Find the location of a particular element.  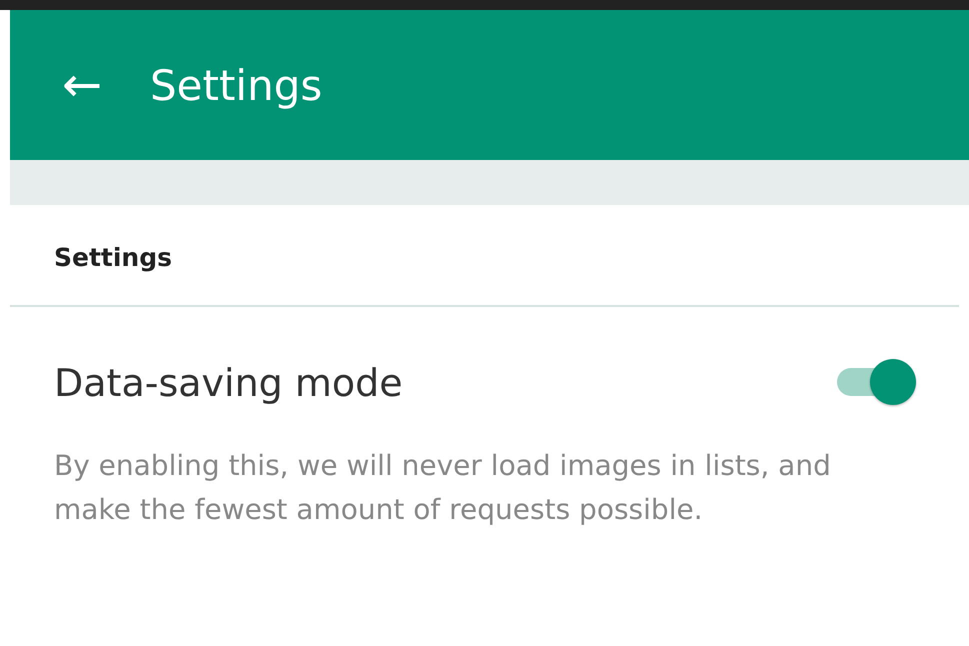

back-icon: ← is located at coordinates (80, 85).